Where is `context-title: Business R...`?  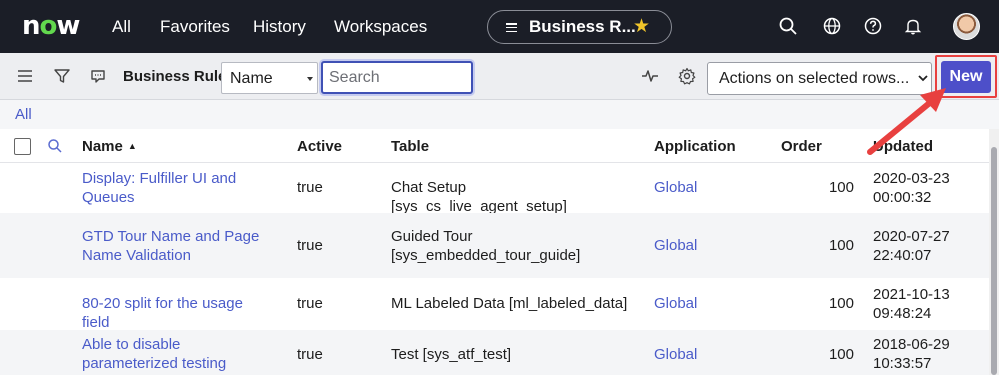 context-title: Business R... is located at coordinates (582, 26).